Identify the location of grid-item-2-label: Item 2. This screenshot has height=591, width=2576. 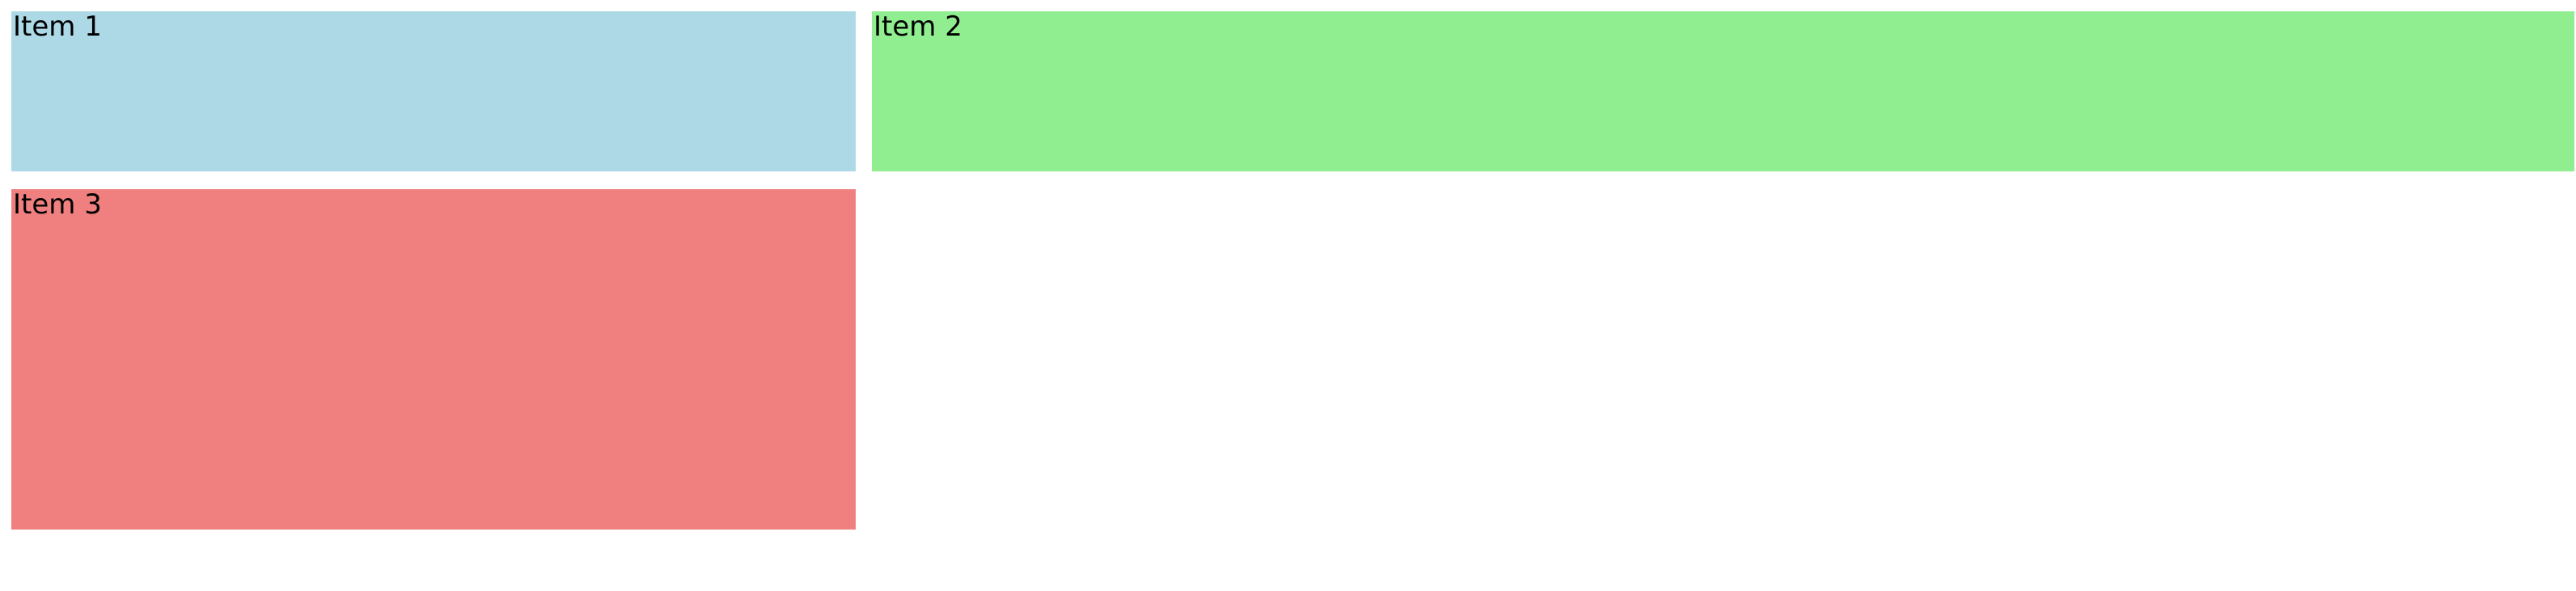
(918, 27).